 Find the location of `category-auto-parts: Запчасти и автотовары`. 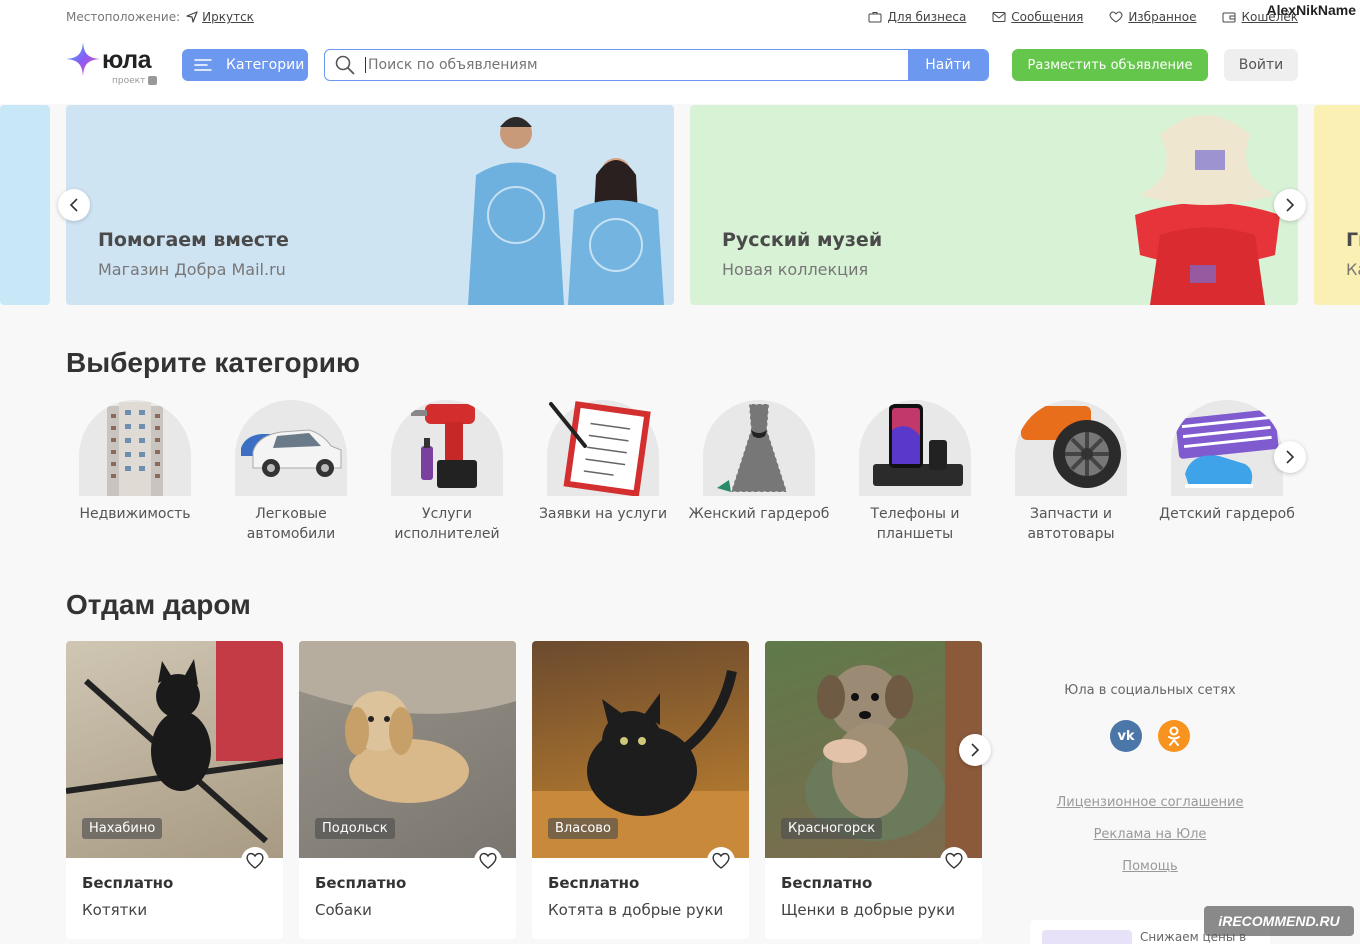

category-auto-parts: Запчасти и автотовары is located at coordinates (1071, 472).